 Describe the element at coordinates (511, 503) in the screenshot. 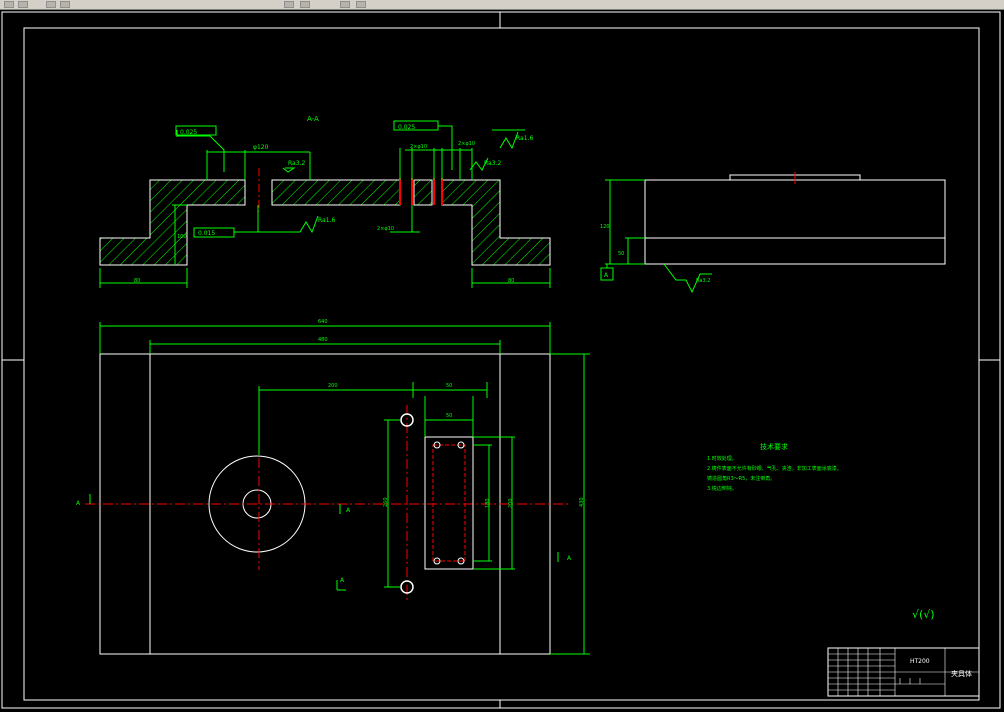

I see `dim-slot-height3: 200` at that location.